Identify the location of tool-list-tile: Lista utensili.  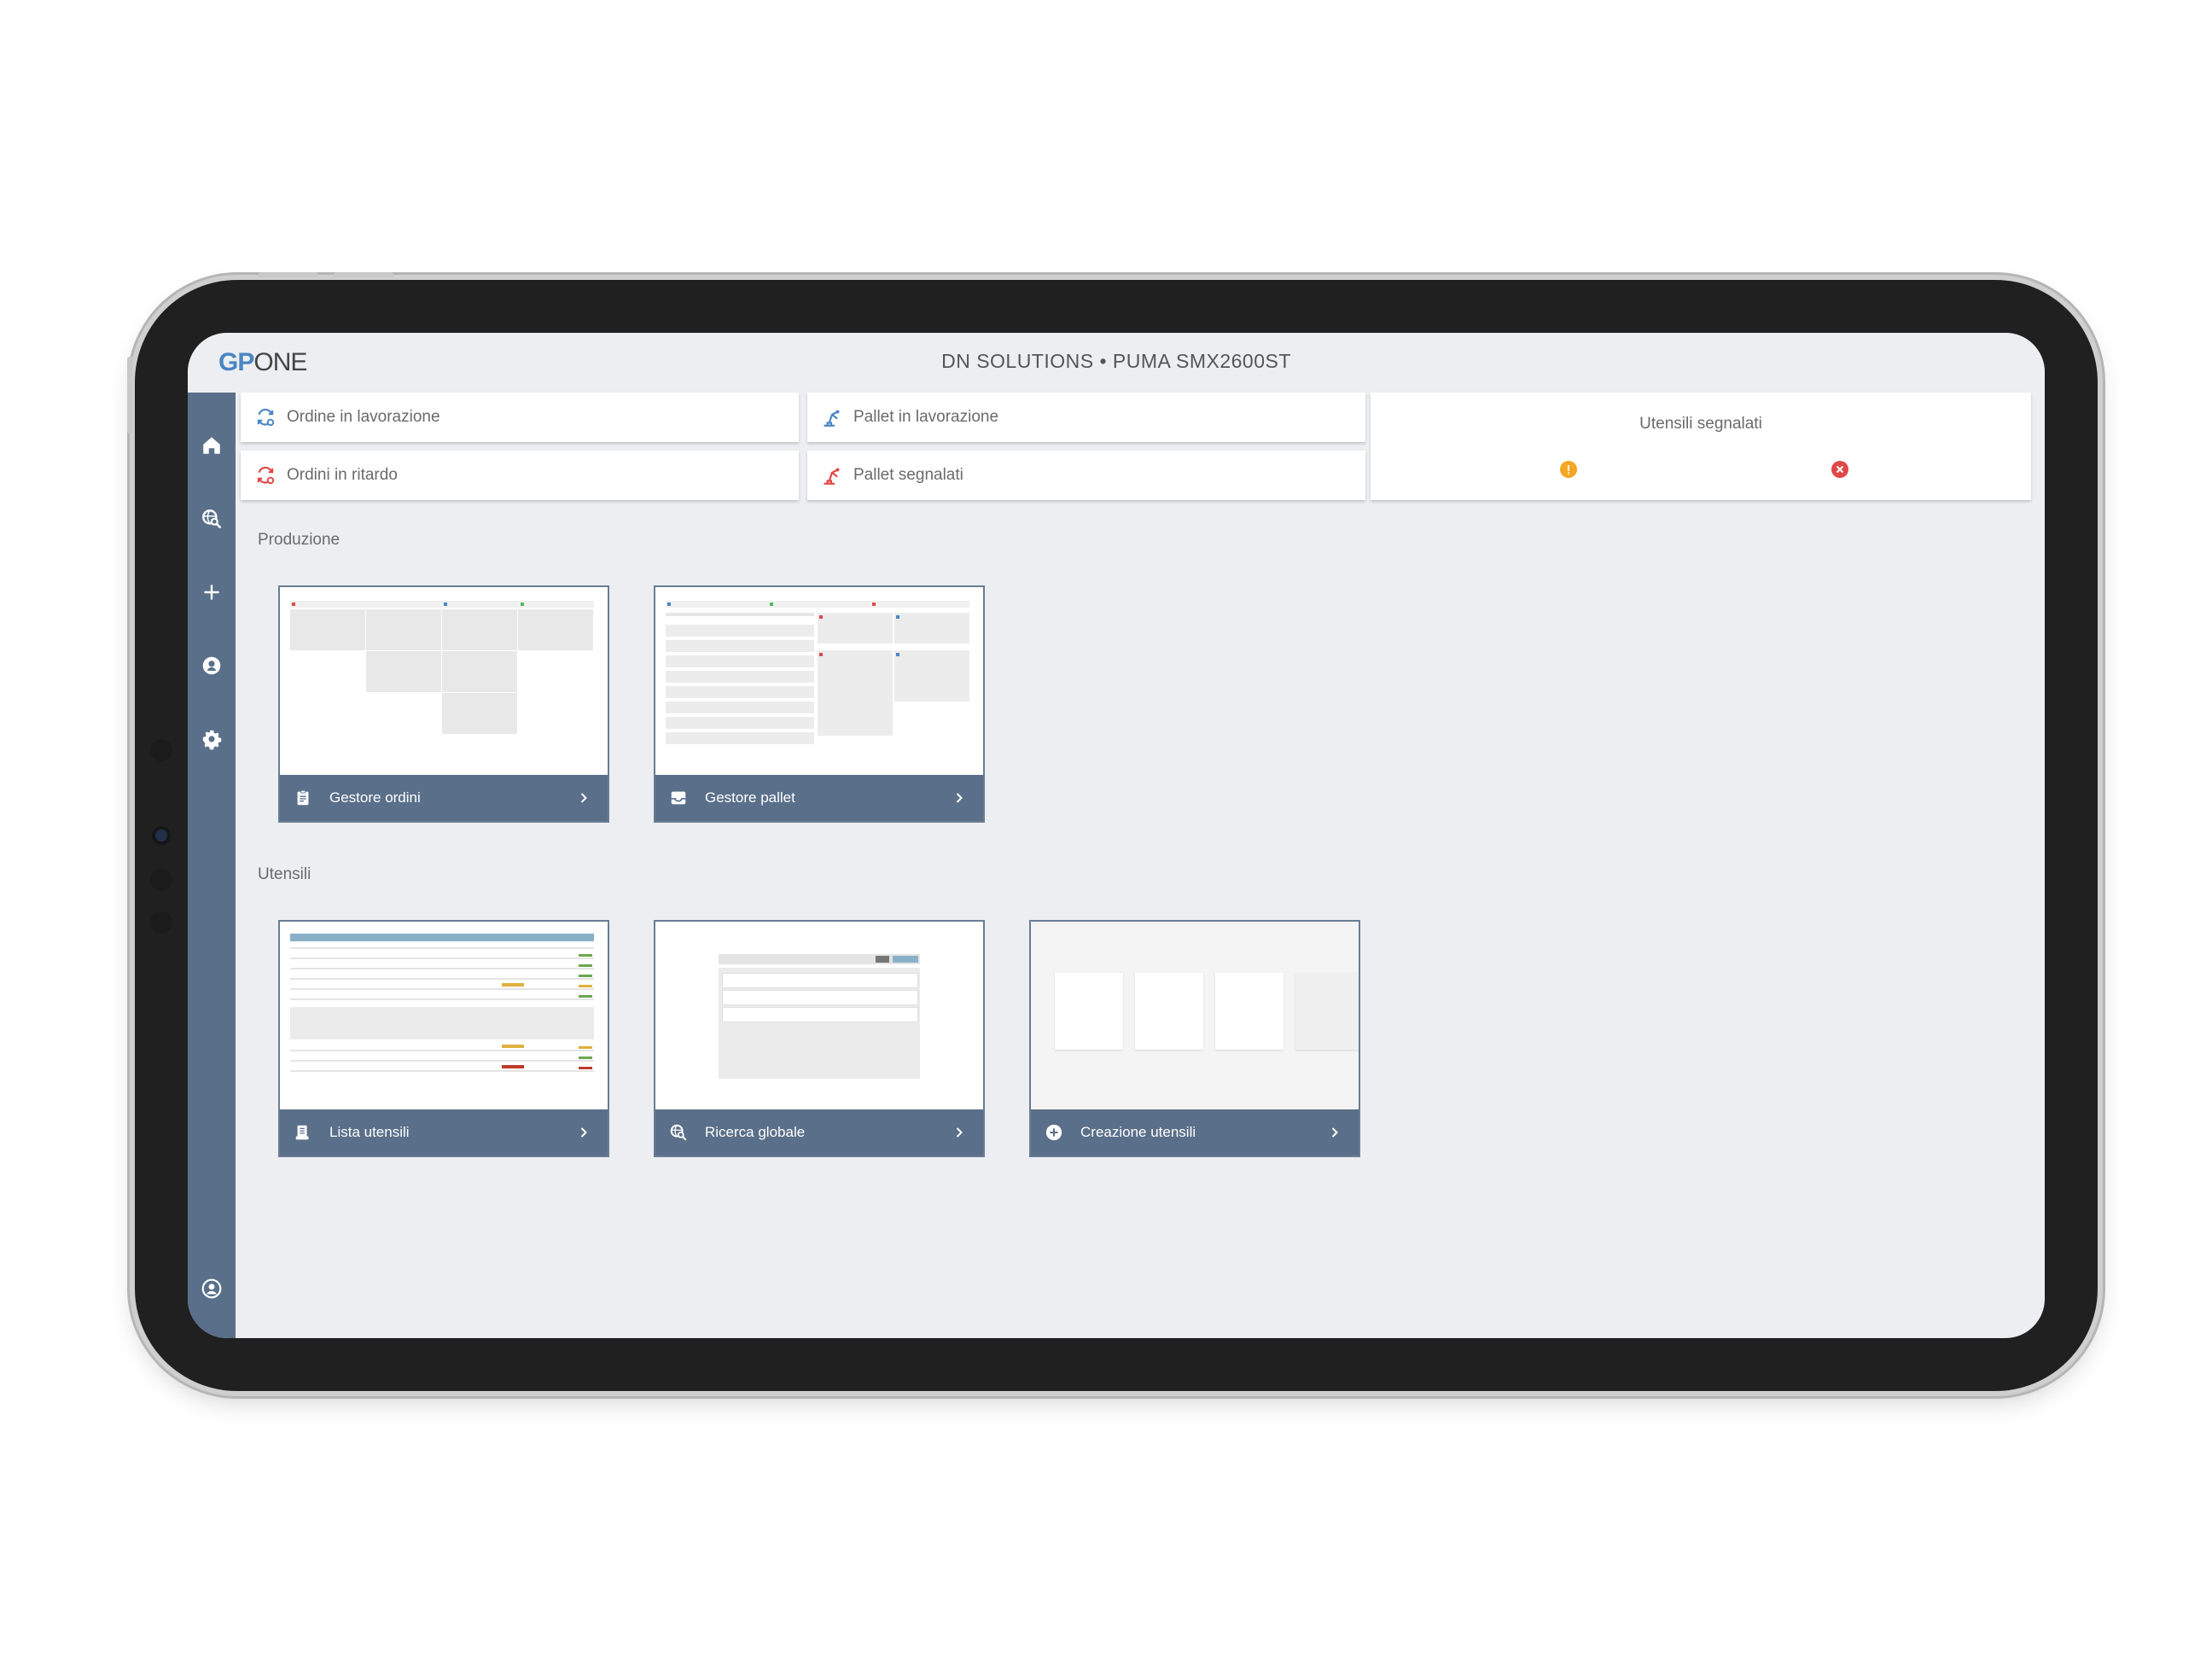
(443, 1038).